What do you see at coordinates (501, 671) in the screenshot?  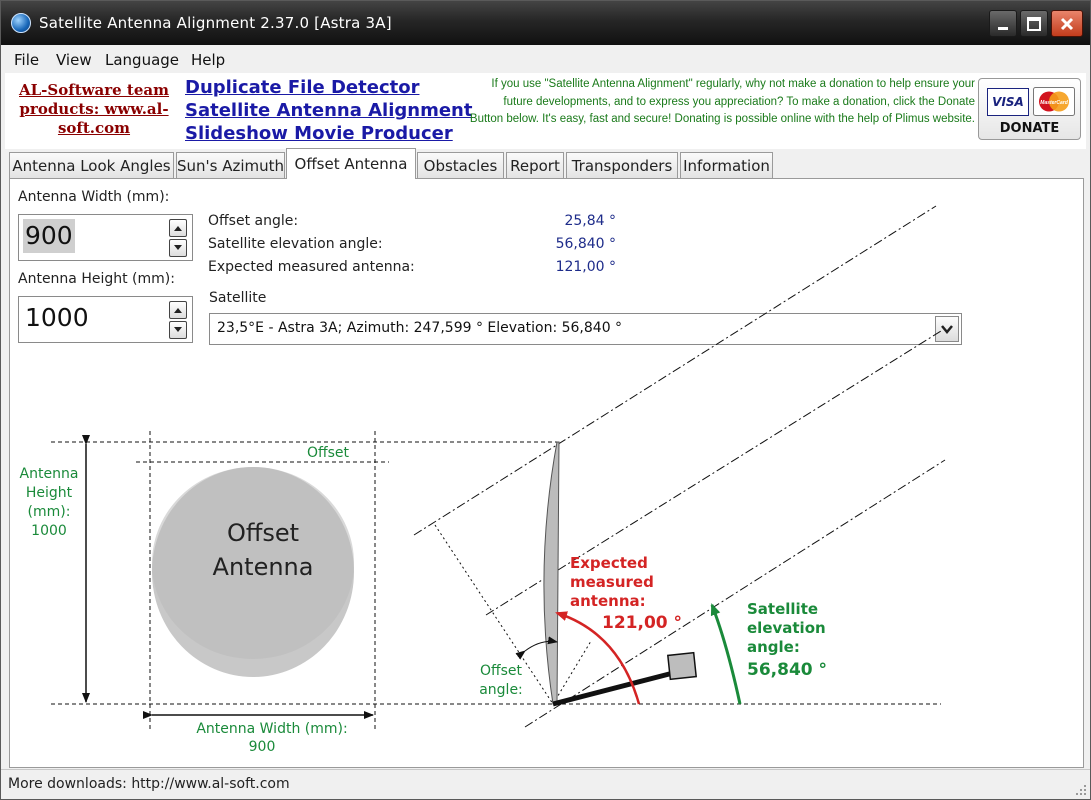 I see `offset-angle-label-line1: Offset` at bounding box center [501, 671].